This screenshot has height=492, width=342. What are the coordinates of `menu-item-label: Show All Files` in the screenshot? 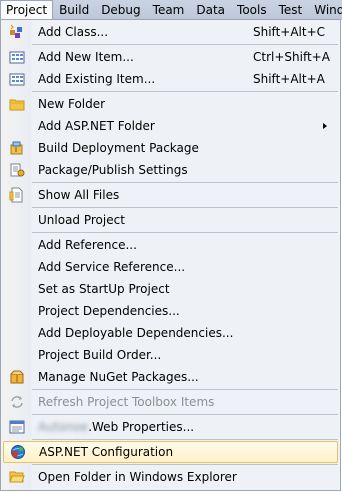 It's located at (79, 195).